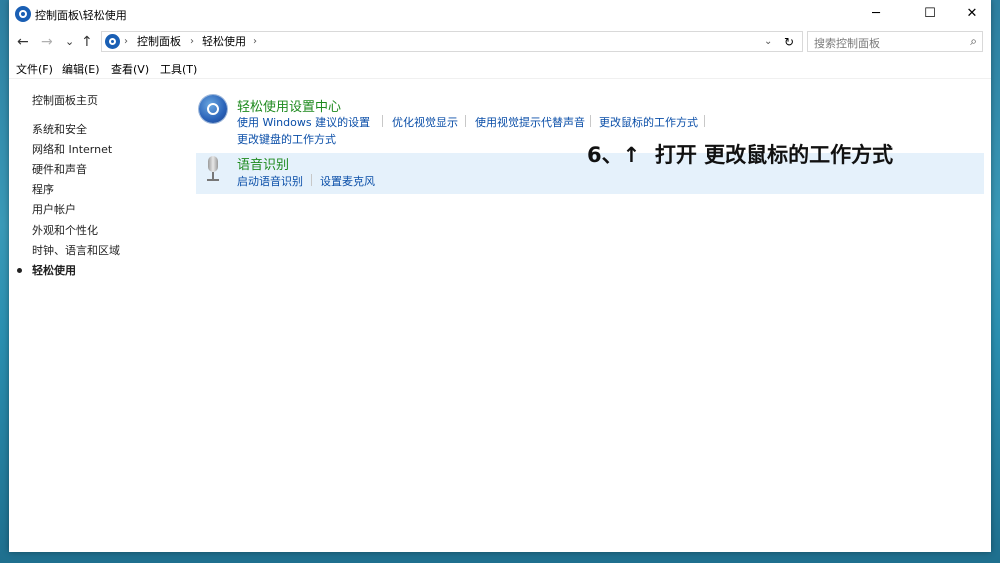  What do you see at coordinates (861, 460) in the screenshot?
I see `paw-icon-toe` at bounding box center [861, 460].